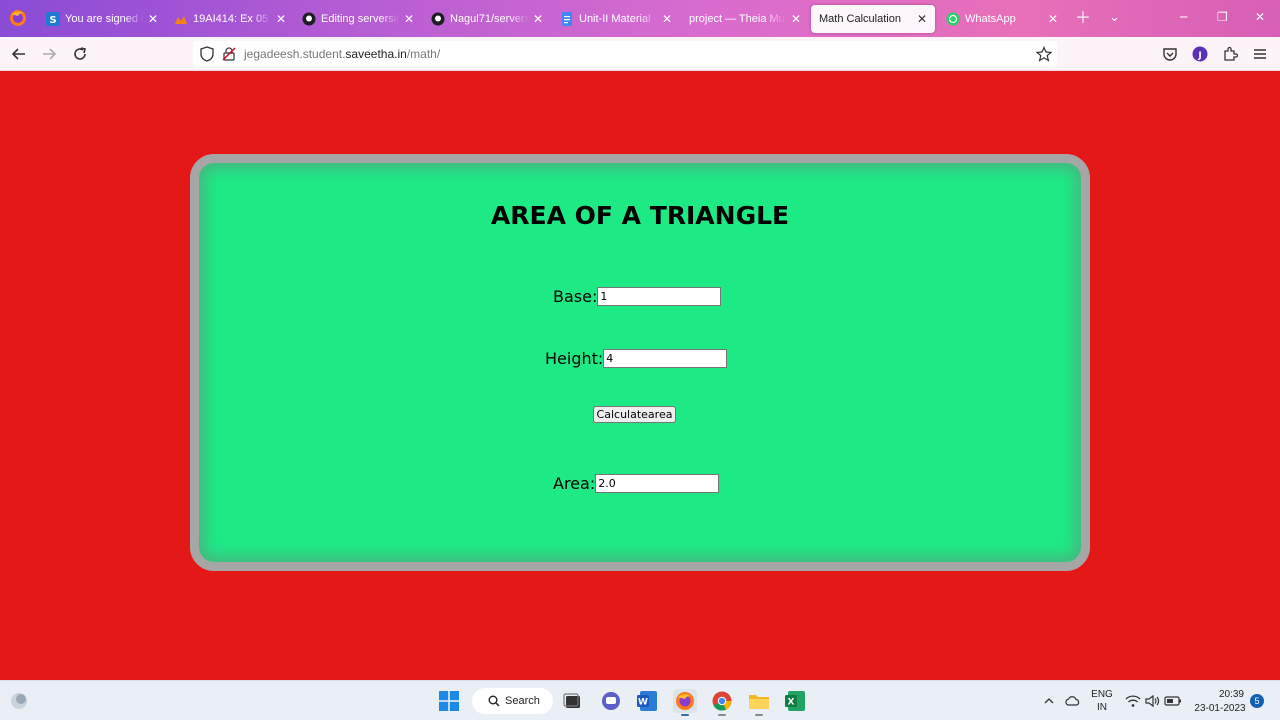  I want to click on bookmark-star-icon, so click(1044, 55).